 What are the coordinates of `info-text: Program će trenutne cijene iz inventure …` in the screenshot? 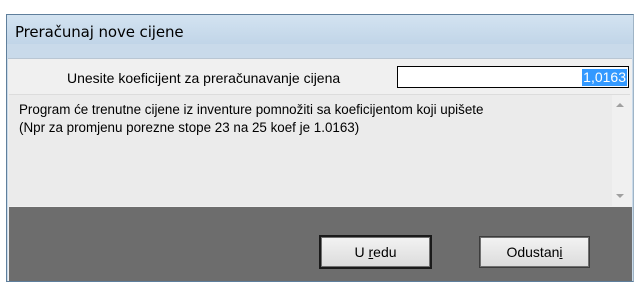 It's located at (314, 119).